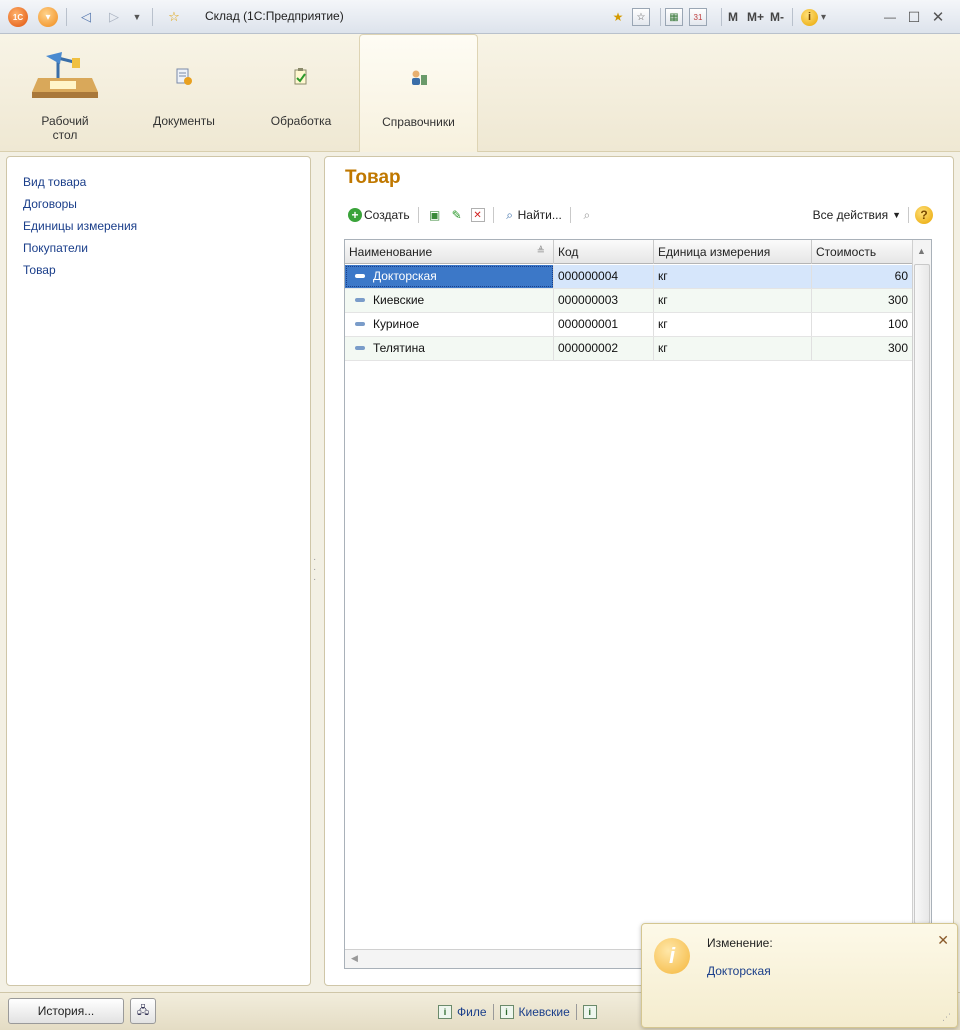 The image size is (960, 1030). Describe the element at coordinates (718, 17) in the screenshot. I see `right-toolbar: ★ ☆ ▦ 31 M M+ M- i ▾` at that location.